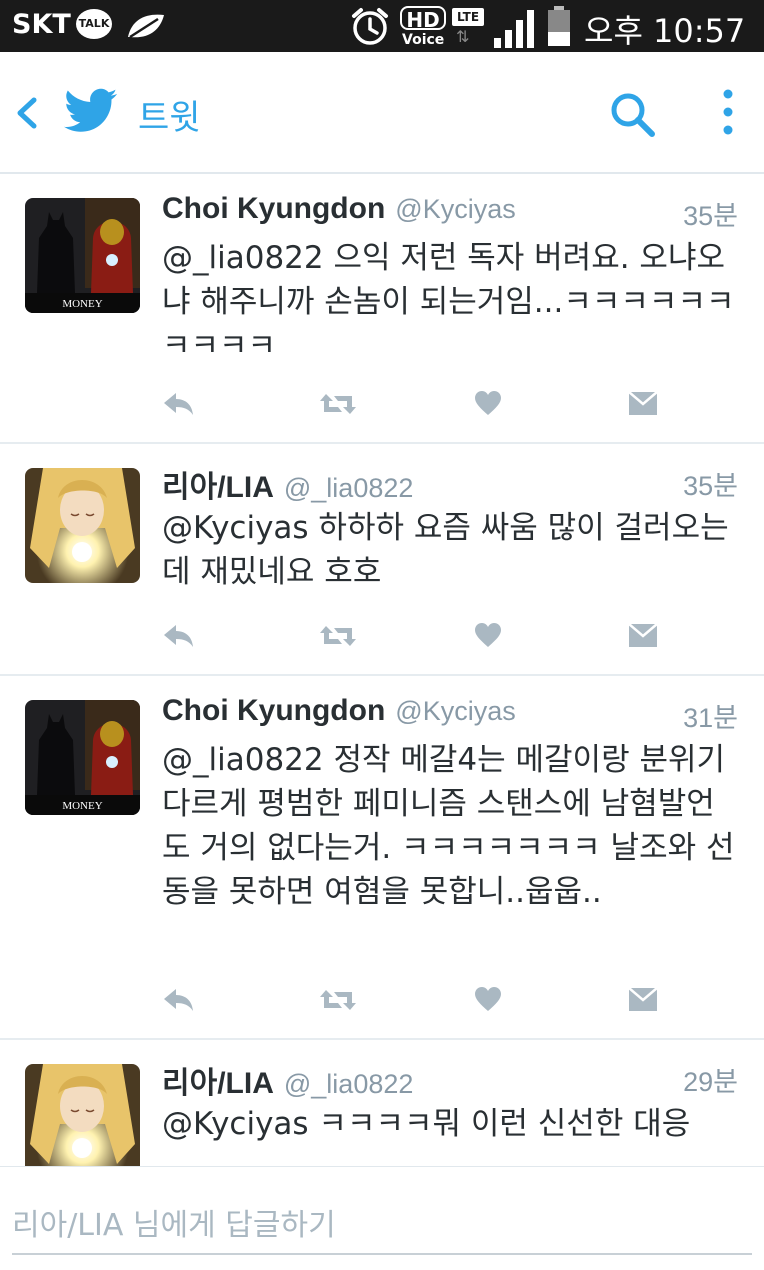 The image size is (764, 1270). I want to click on hd-label: HD, so click(423, 19).